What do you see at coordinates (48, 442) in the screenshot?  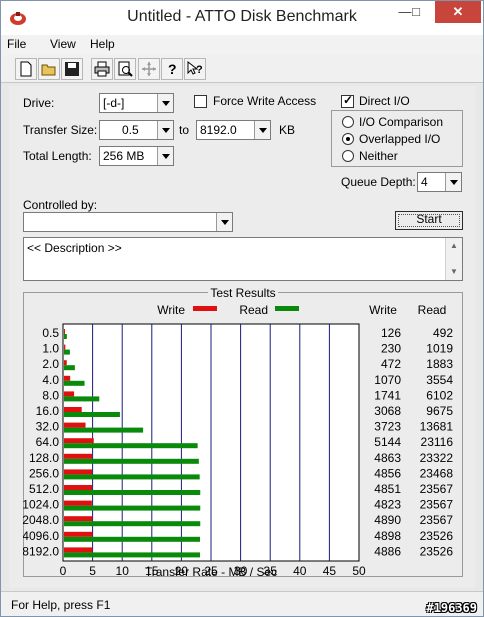 I see `category-label: 64.0` at bounding box center [48, 442].